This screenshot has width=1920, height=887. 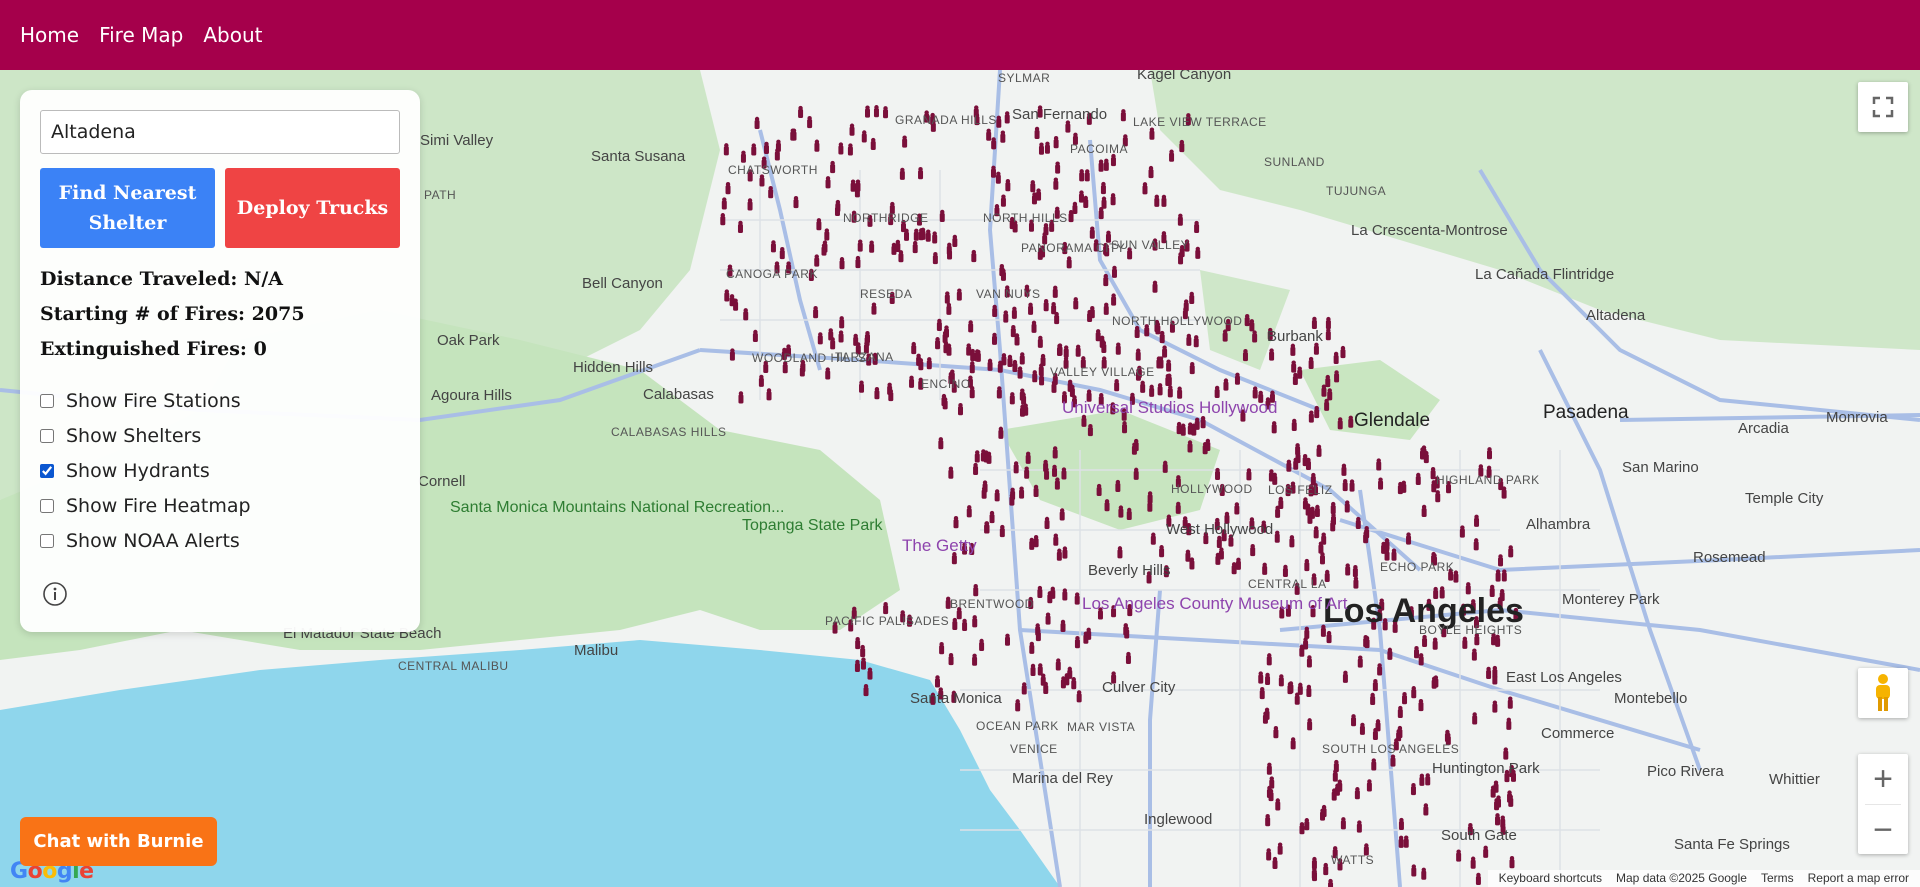 I want to click on zoom-in-button: +, so click(x=1883, y=779).